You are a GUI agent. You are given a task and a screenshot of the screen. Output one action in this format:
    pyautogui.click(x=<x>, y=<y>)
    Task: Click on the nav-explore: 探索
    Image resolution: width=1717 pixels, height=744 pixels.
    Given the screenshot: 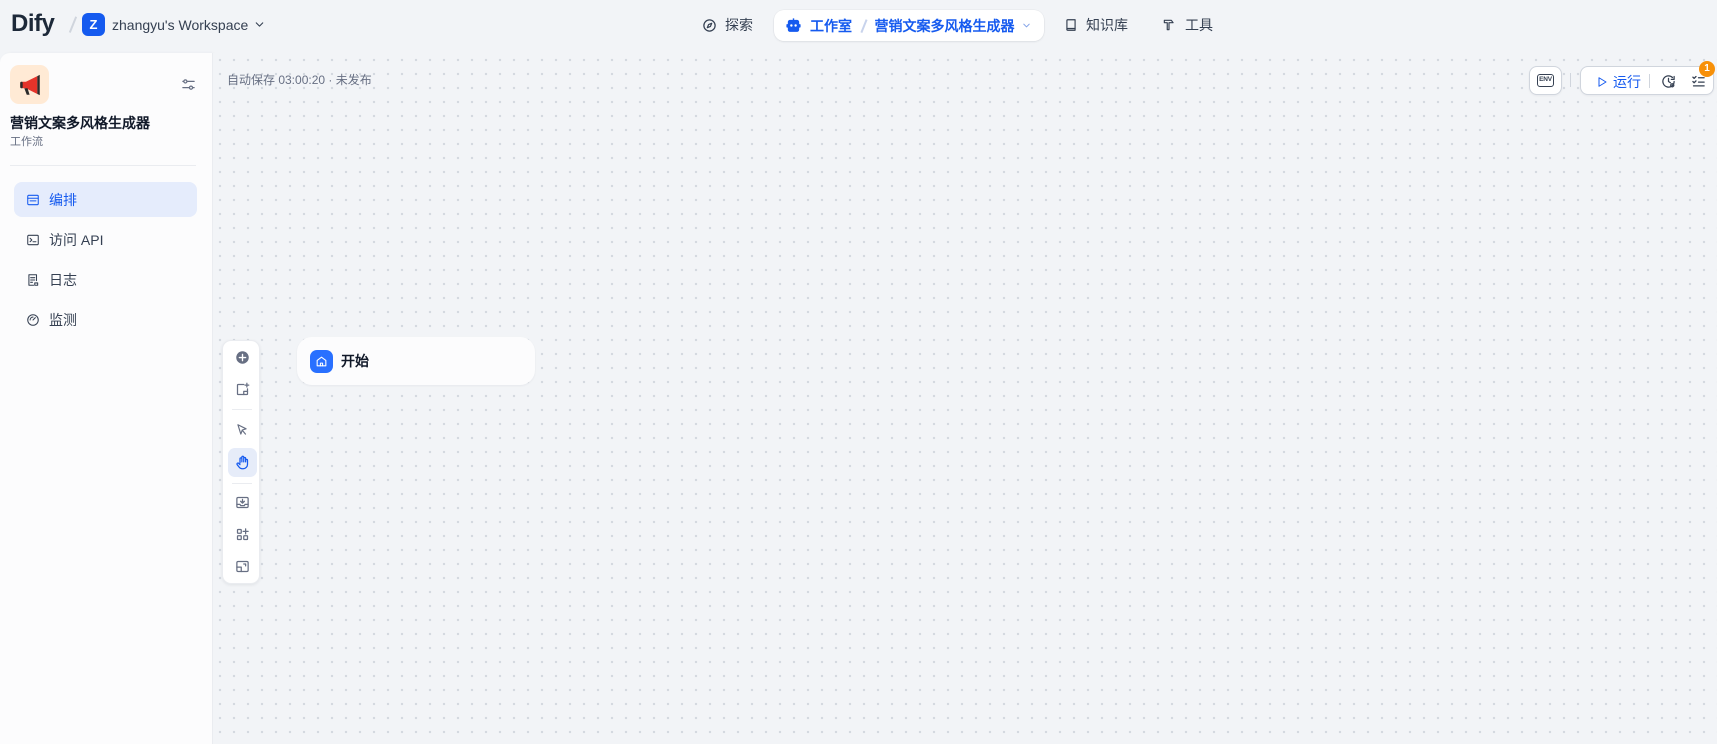 What is the action you would take?
    pyautogui.click(x=727, y=25)
    